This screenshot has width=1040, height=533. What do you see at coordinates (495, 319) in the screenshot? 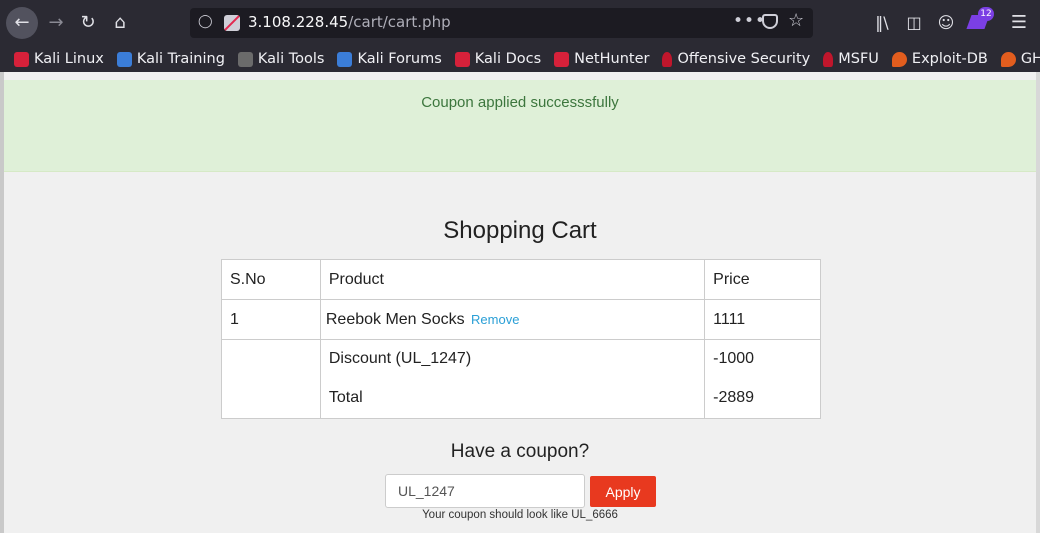
I see `remove-link: Remove` at bounding box center [495, 319].